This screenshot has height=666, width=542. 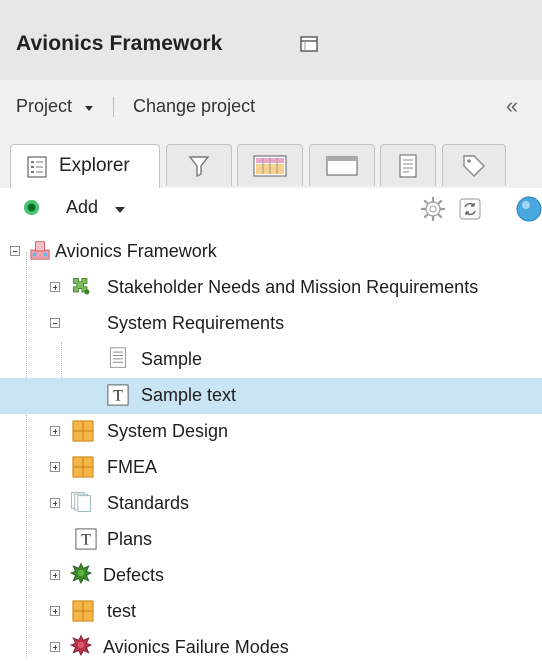 What do you see at coordinates (94, 165) in the screenshot?
I see `tab-explorer-label: Explorer` at bounding box center [94, 165].